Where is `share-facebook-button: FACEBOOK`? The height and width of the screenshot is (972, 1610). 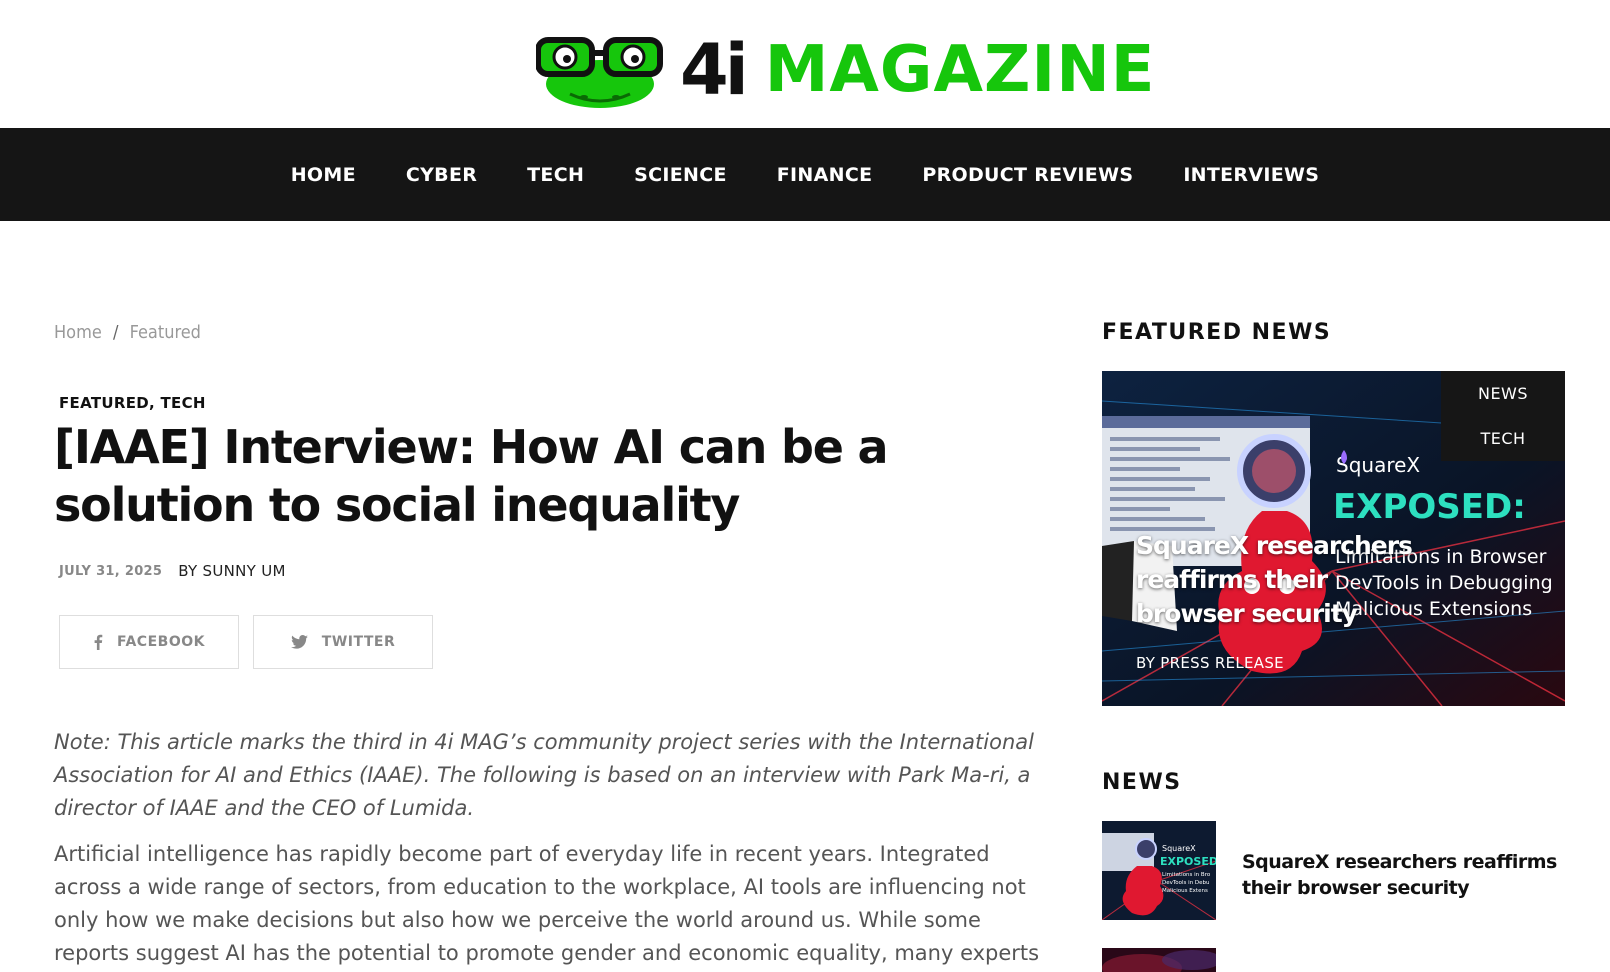
share-facebook-button: FACEBOOK is located at coordinates (149, 642).